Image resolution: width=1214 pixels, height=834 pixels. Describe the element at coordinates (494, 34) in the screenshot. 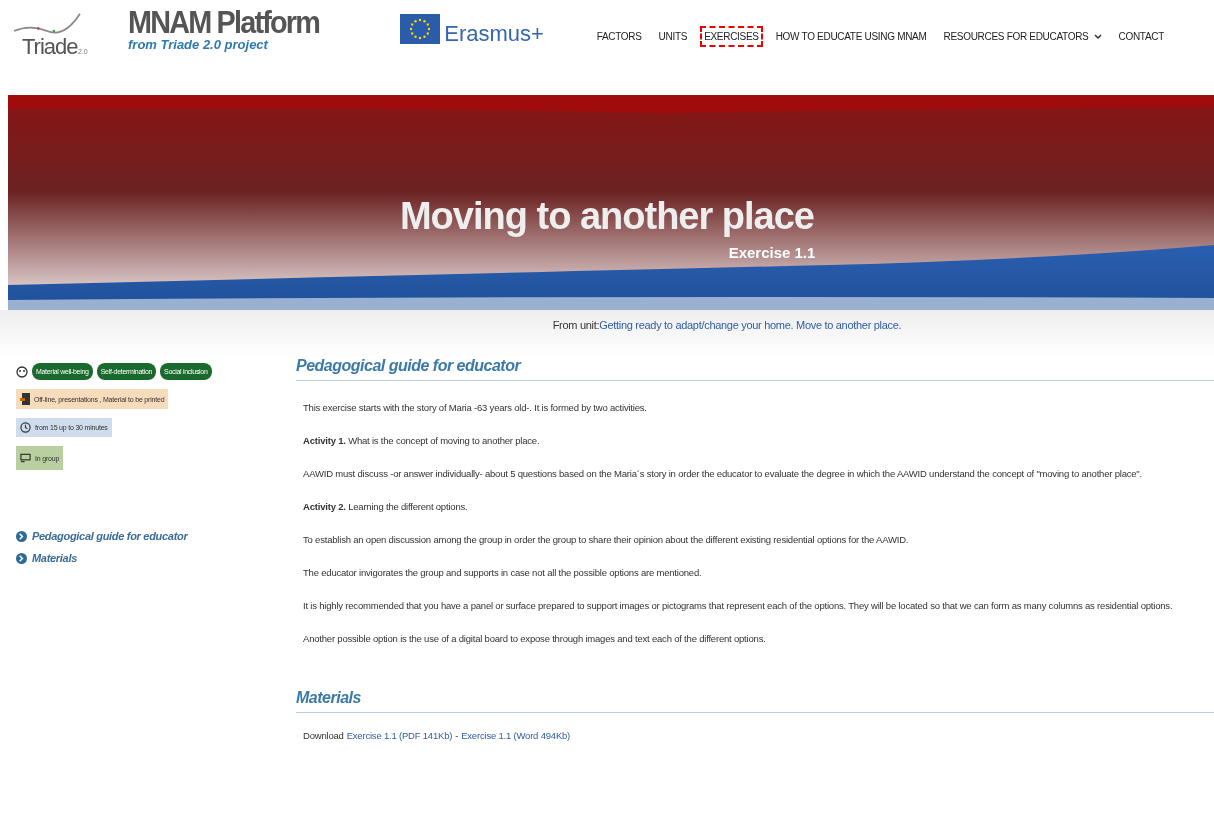

I see `erasmus-logo-text: Erasmus+` at that location.